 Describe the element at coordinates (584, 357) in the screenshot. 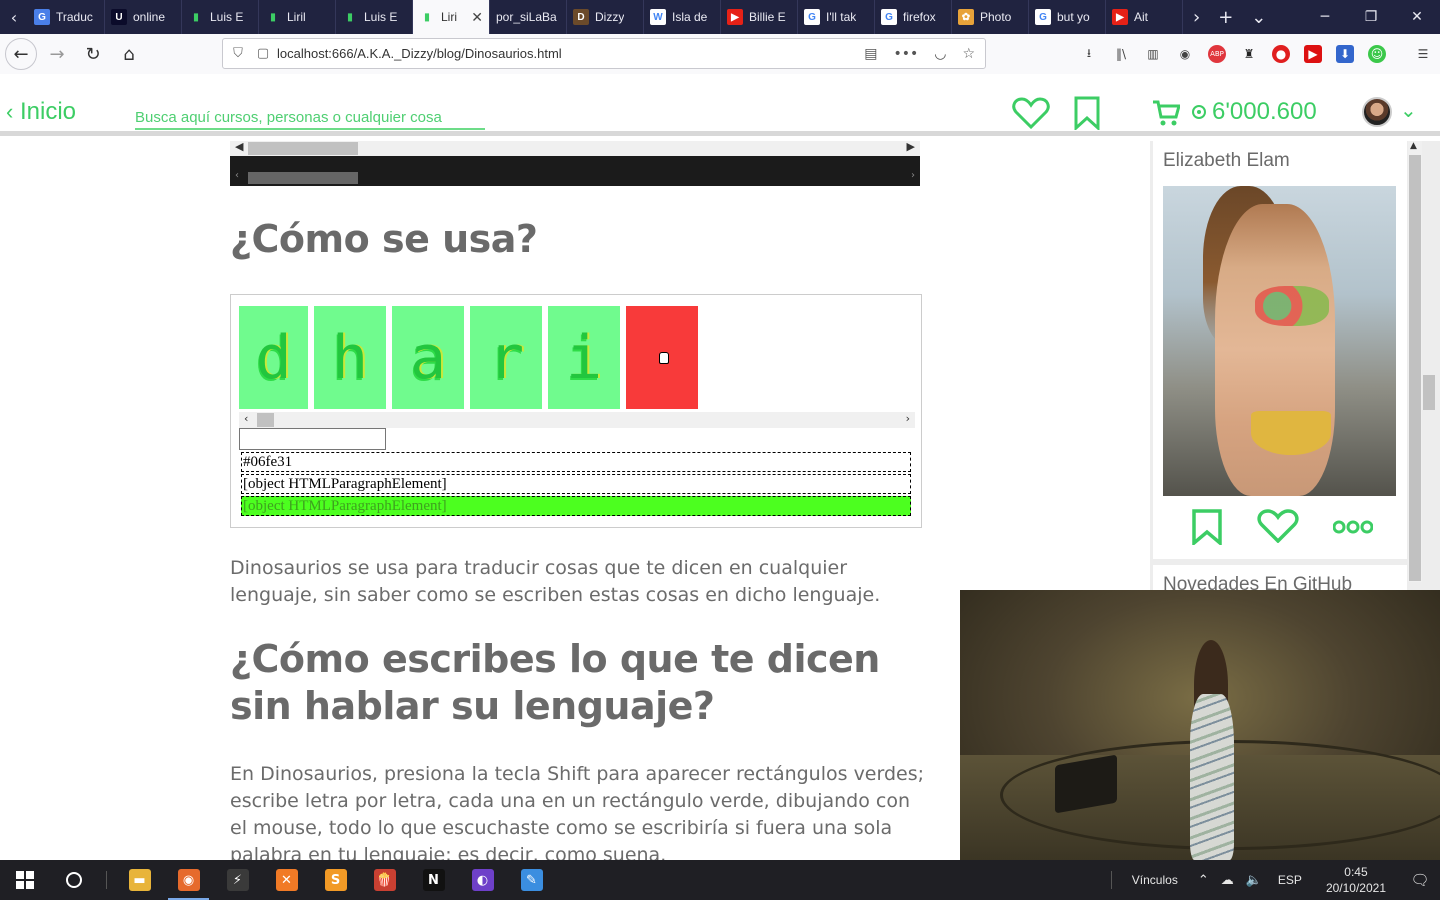

I see `letter-rect: i` at that location.